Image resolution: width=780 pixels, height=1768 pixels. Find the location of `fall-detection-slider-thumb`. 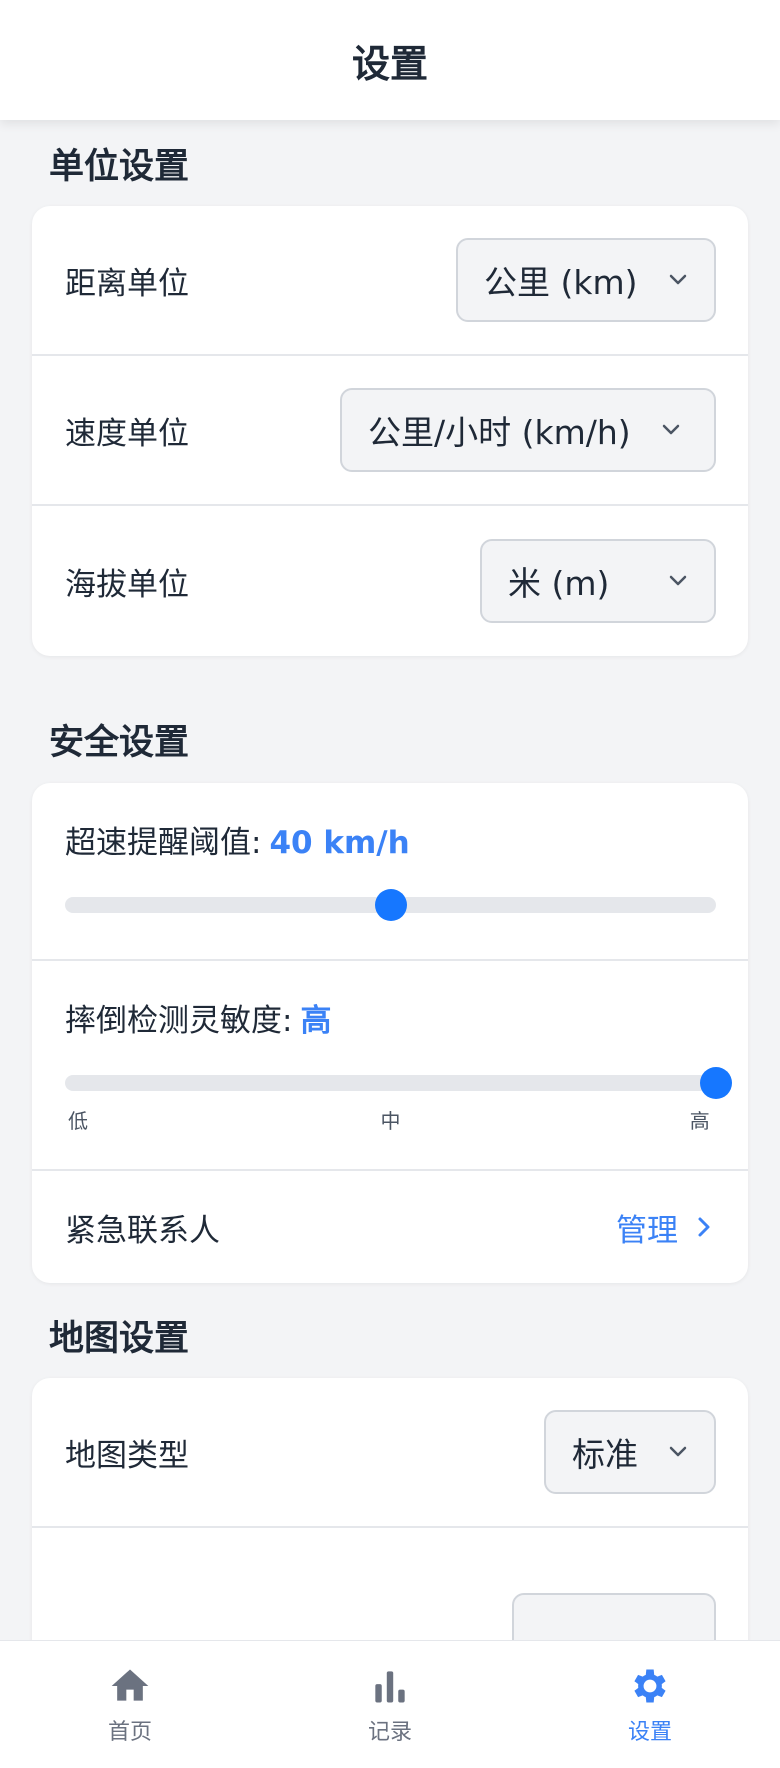

fall-detection-slider-thumb is located at coordinates (716, 1083).